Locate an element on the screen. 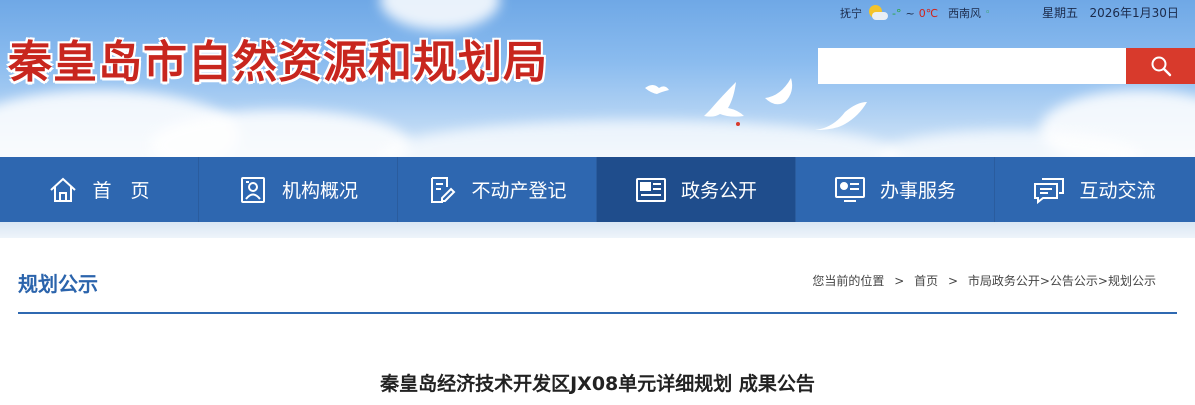 The image size is (1195, 405). weather-temp-sep: ~ is located at coordinates (910, 13).